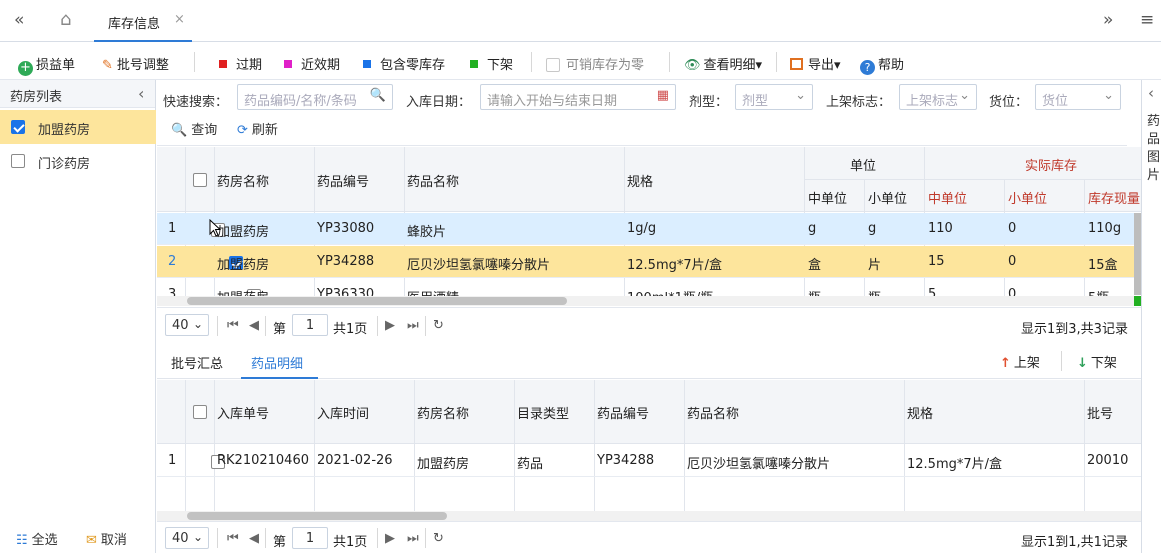 This screenshot has width=1161, height=553. What do you see at coordinates (135, 63) in the screenshot?
I see `batch-adjust-button: ✎ 批号调整` at bounding box center [135, 63].